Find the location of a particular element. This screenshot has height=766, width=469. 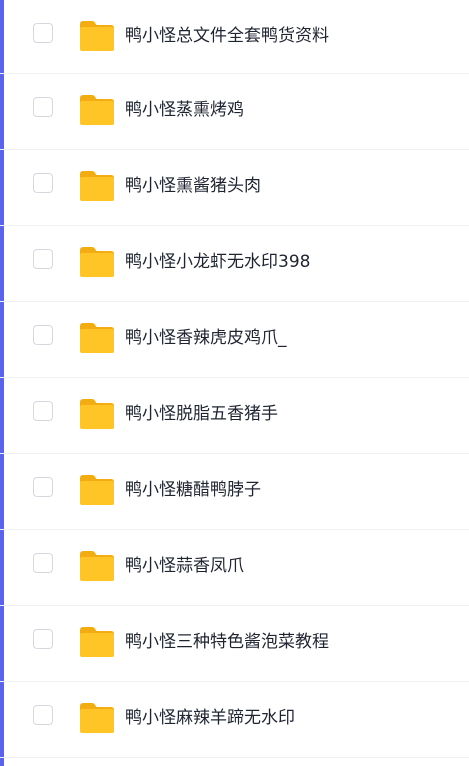

file-row: 鸭小怪脱脂五香猪手 is located at coordinates (234, 416).